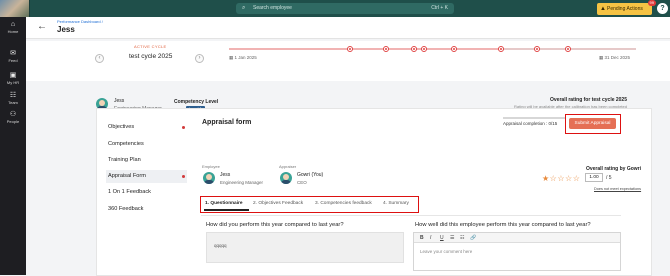  I want to click on appraiser-role: CEO, so click(302, 182).